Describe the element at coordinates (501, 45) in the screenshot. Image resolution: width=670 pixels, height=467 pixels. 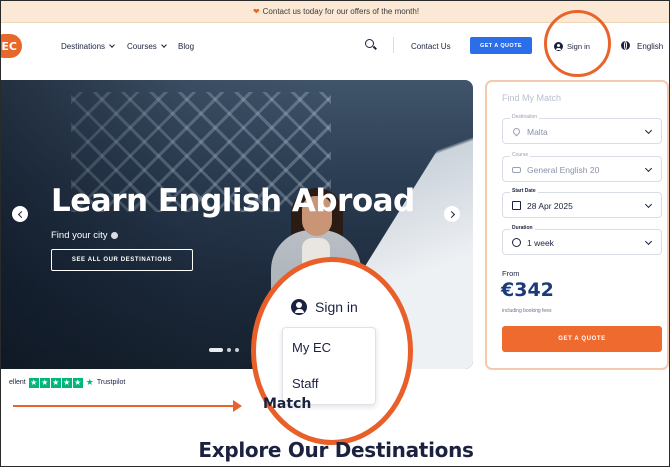
I see `nav-get-quote-button: GET A QUOTE` at that location.